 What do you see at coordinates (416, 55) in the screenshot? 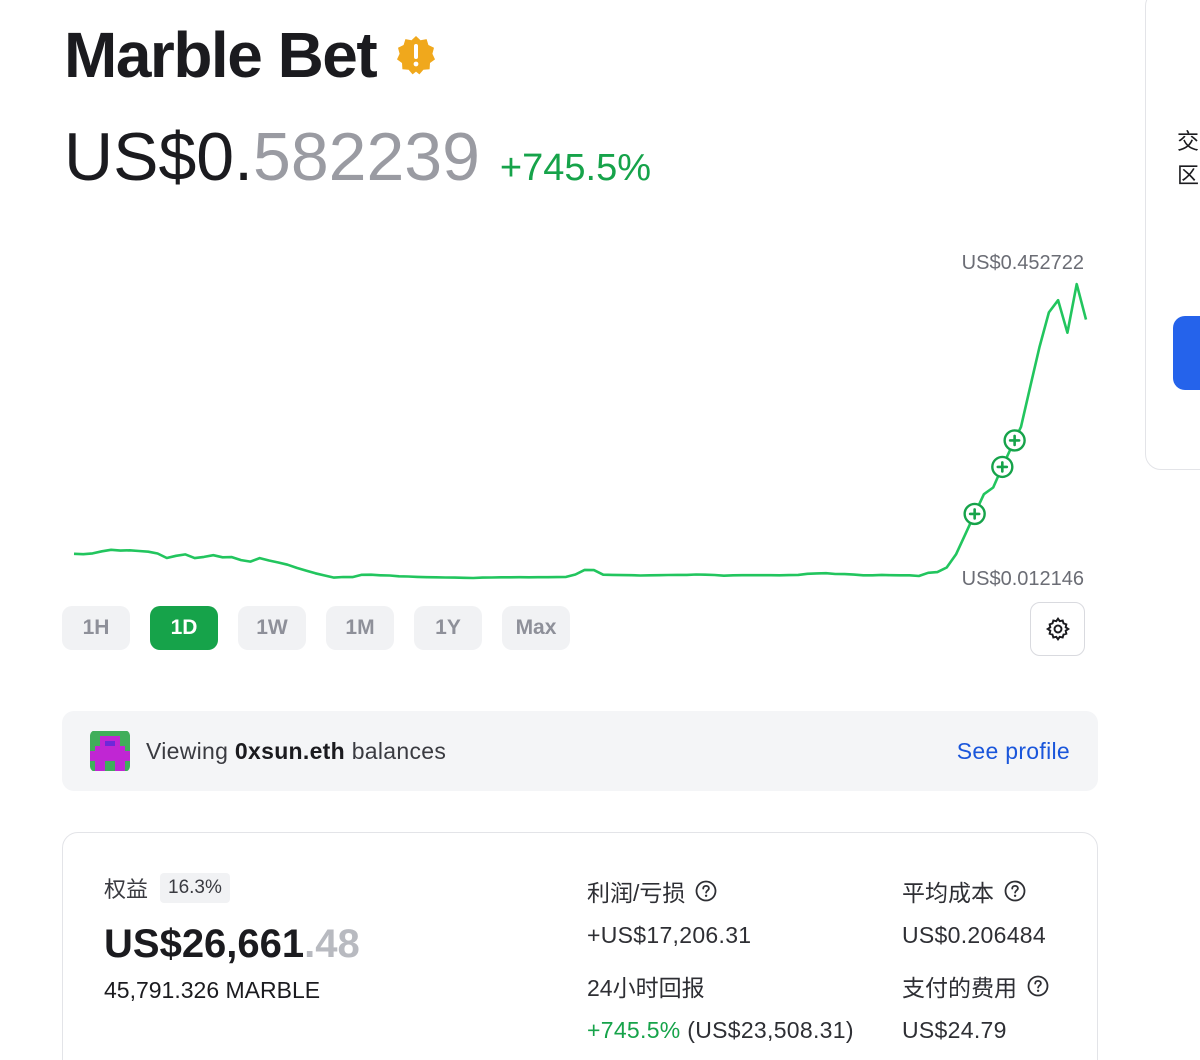
I see `warning-icon` at bounding box center [416, 55].